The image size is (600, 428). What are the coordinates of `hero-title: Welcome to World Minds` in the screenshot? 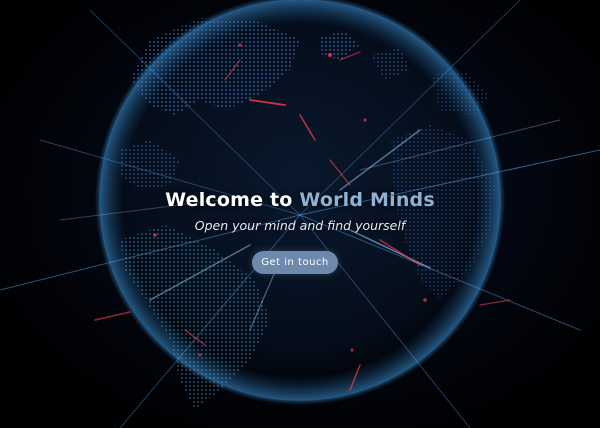 It's located at (300, 200).